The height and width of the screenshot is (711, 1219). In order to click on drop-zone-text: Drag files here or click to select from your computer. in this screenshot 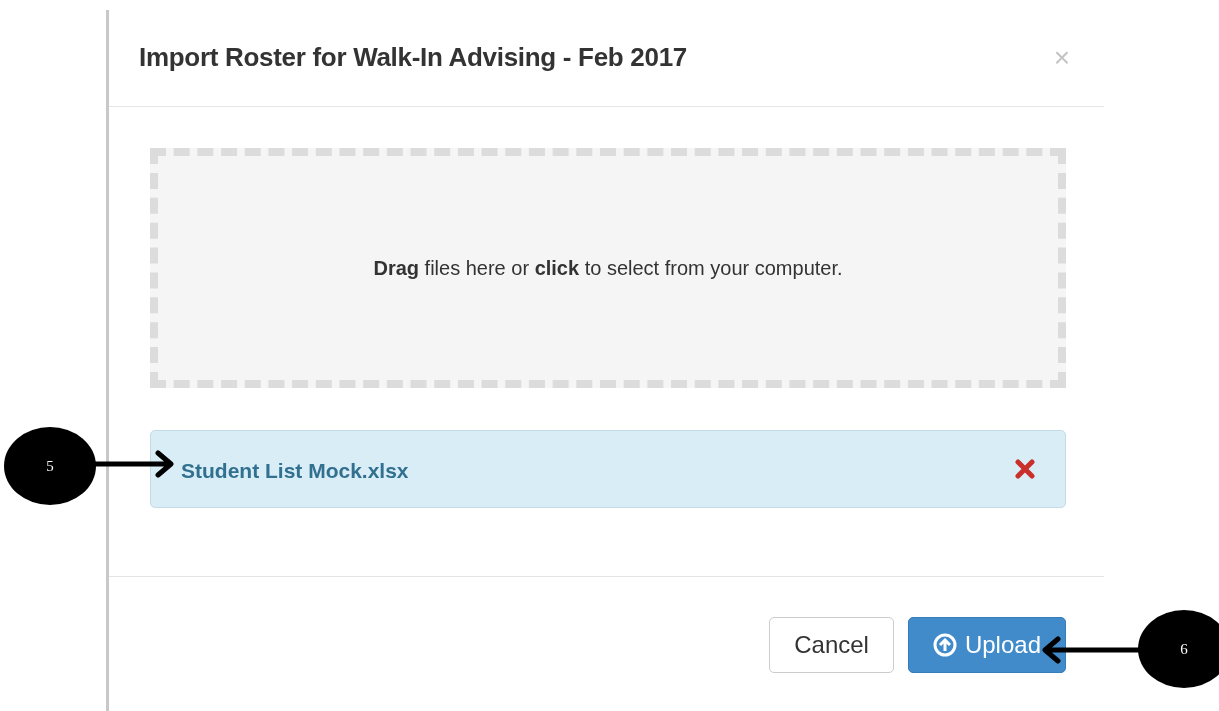, I will do `click(608, 268)`.